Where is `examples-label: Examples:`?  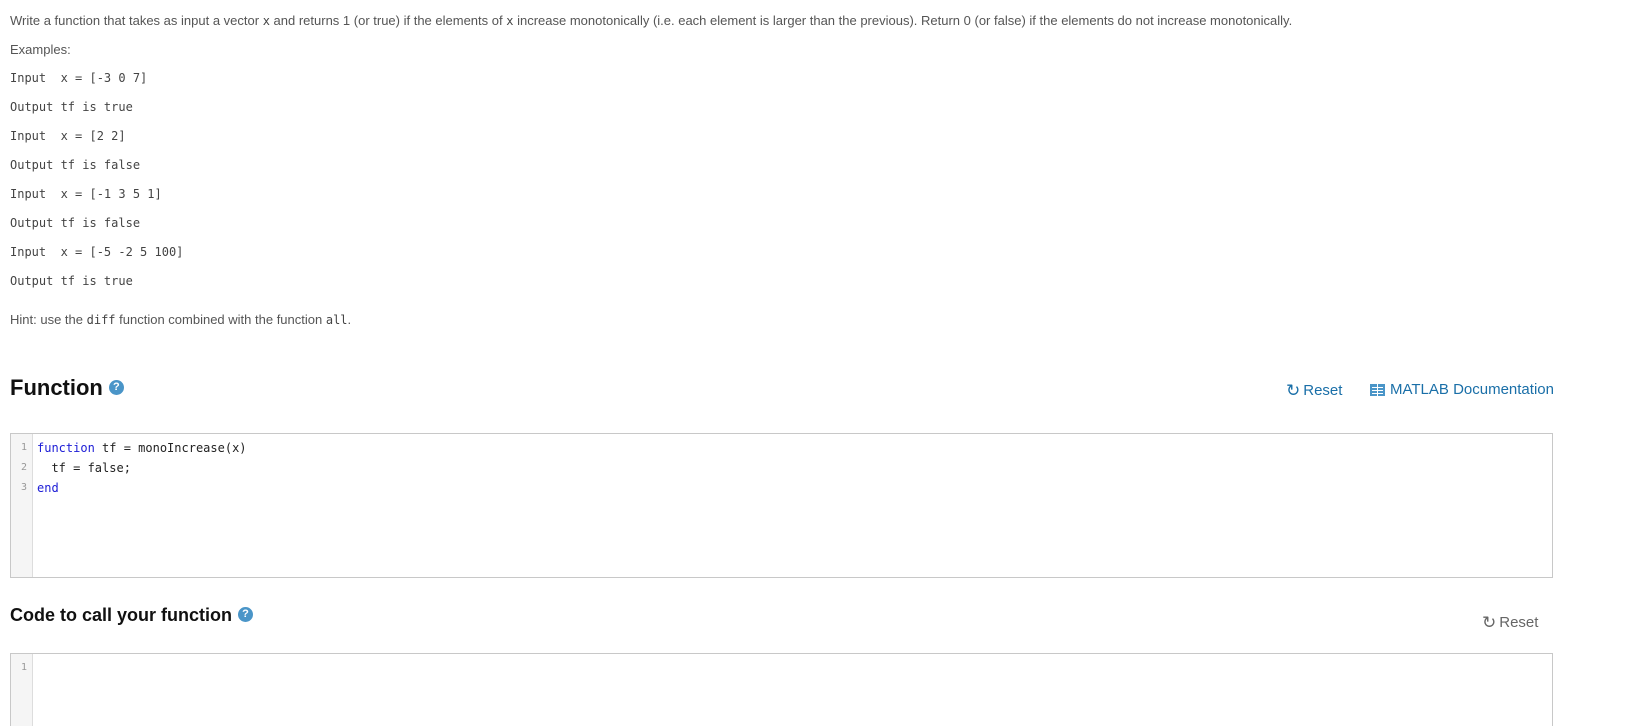
examples-label: Examples: is located at coordinates (40, 49).